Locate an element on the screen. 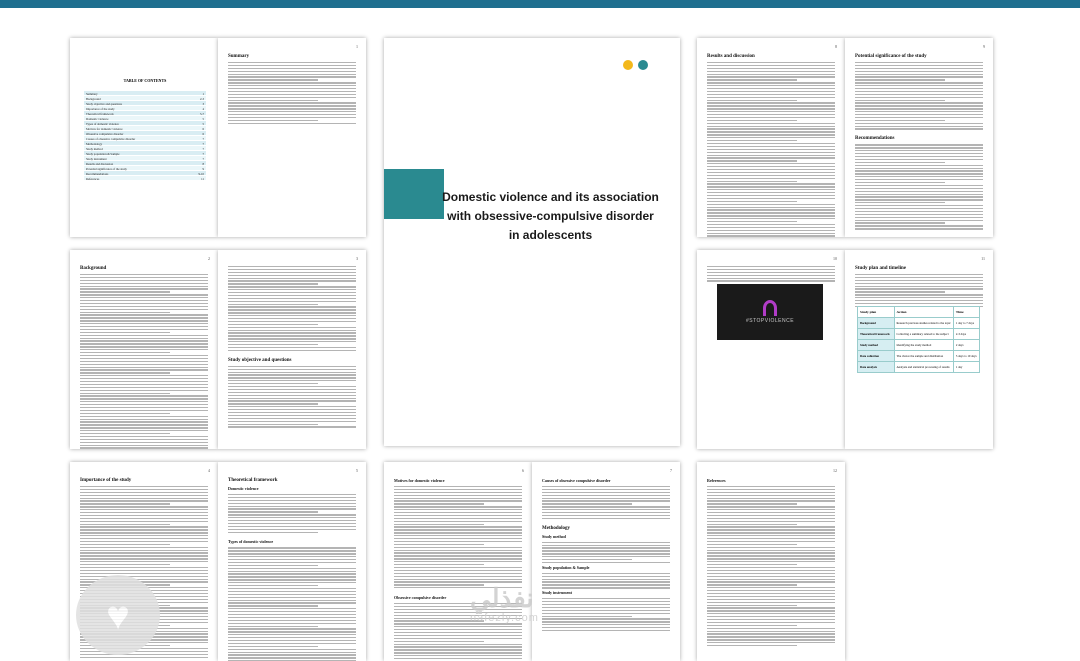 This screenshot has width=1080, height=661. table-cell: The choice the sample and distribution is located at coordinates (923, 356).